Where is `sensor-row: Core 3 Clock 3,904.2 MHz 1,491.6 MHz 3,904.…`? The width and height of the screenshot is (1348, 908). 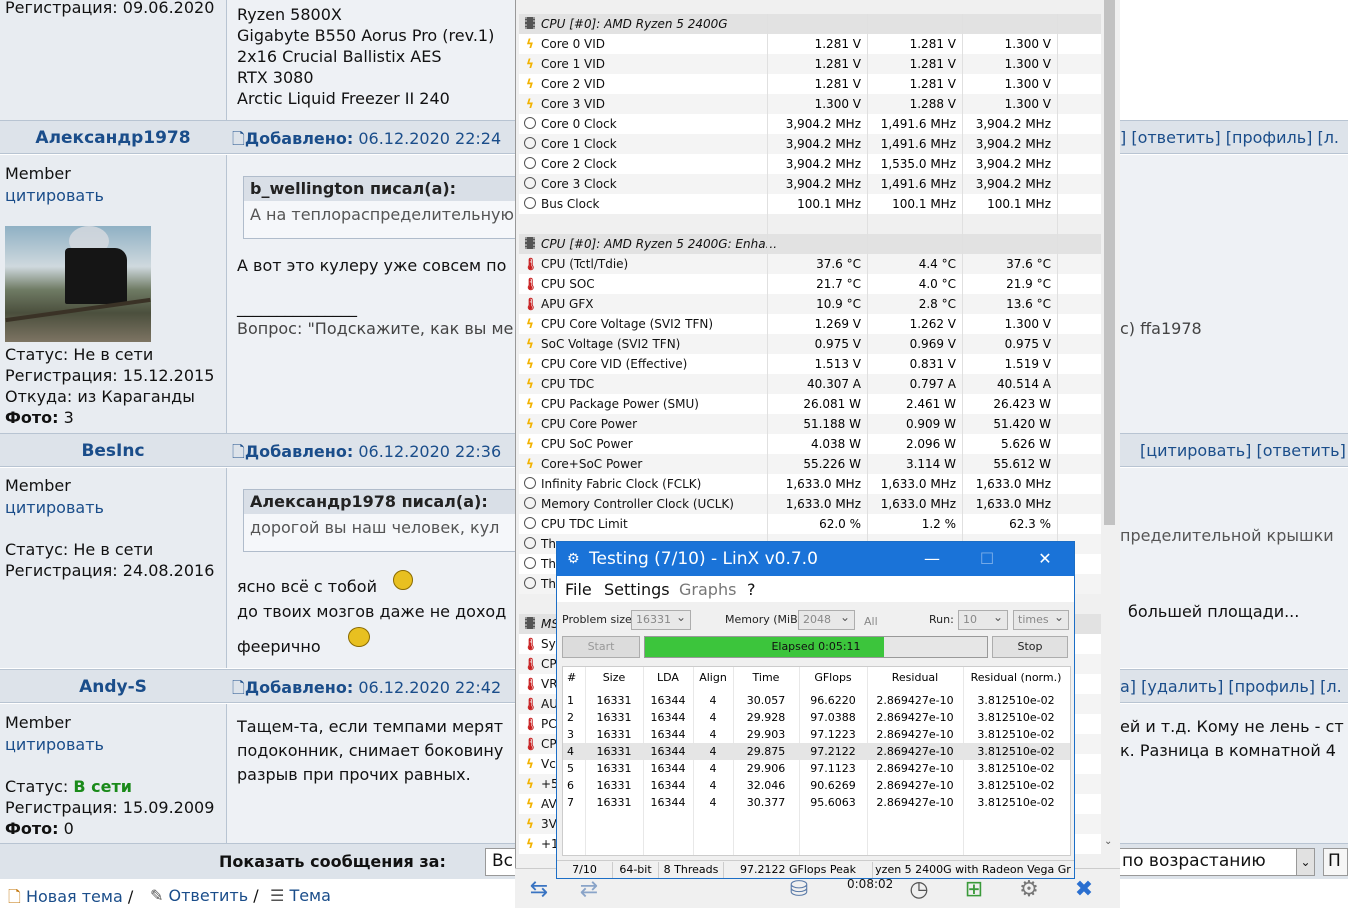 sensor-row: Core 3 Clock 3,904.2 MHz 1,491.6 MHz 3,904.… is located at coordinates (810, 184).